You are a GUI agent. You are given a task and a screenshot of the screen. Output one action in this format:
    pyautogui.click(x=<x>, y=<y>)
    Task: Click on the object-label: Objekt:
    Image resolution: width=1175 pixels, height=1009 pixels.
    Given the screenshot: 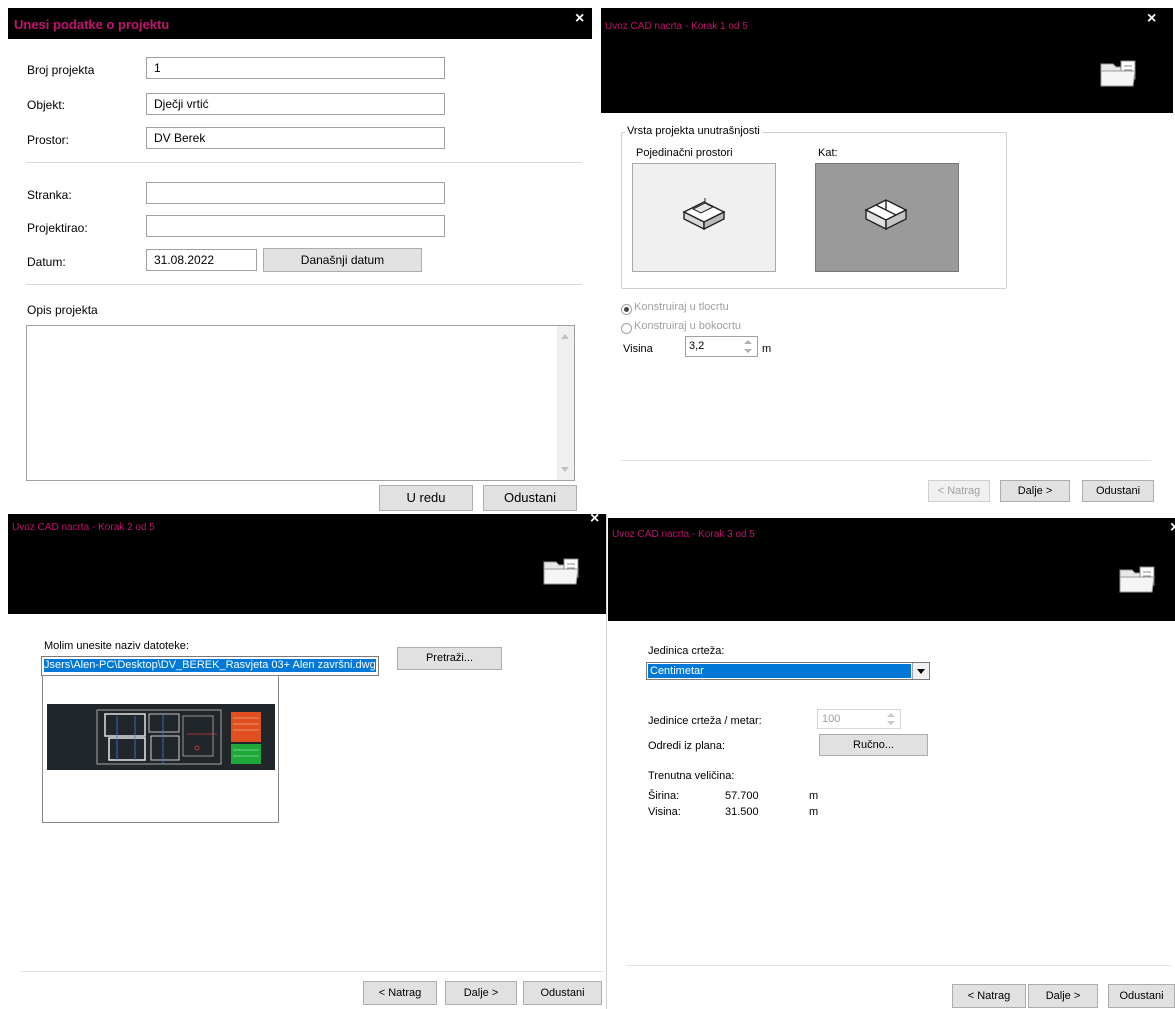 What is the action you would take?
    pyautogui.click(x=46, y=105)
    